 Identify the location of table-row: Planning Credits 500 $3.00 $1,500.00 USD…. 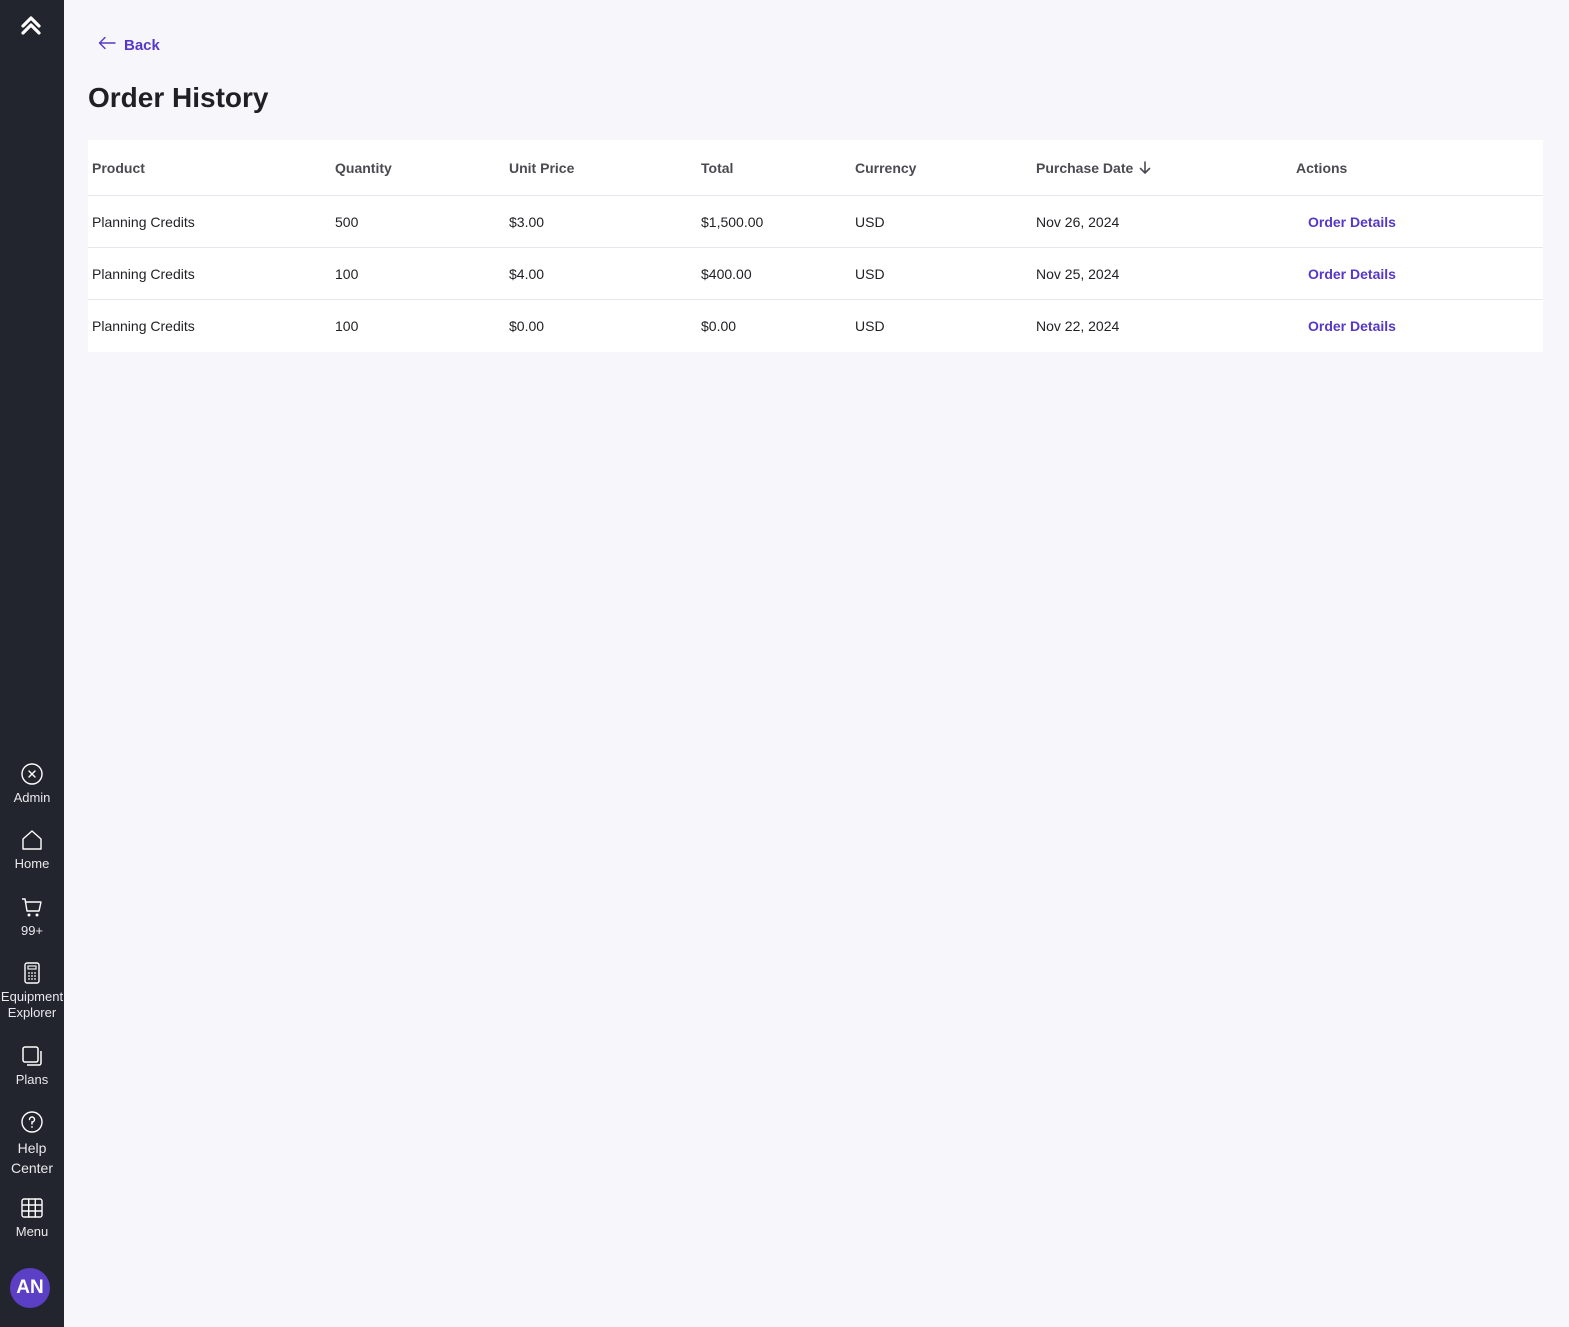
(815, 222).